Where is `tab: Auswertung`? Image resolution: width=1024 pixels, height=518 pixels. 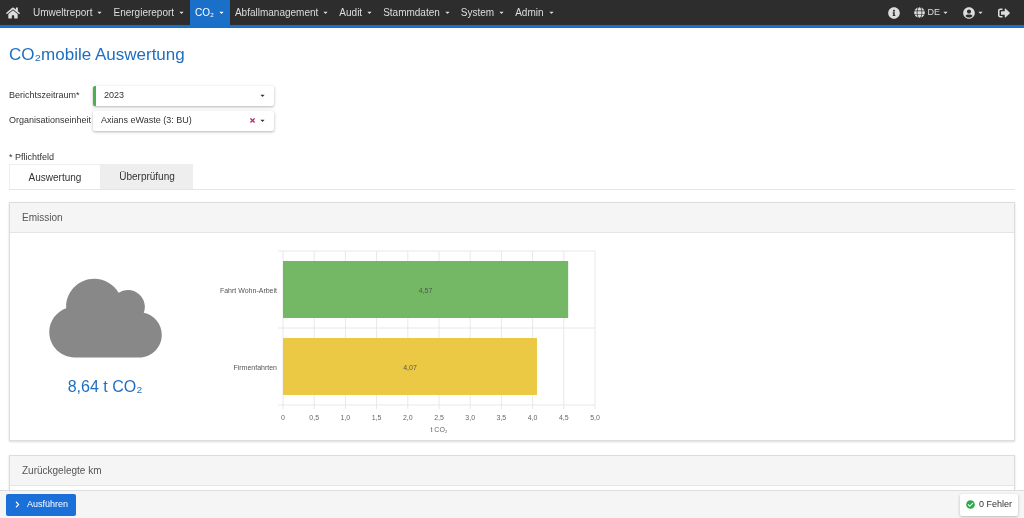
tab: Auswertung is located at coordinates (55, 176).